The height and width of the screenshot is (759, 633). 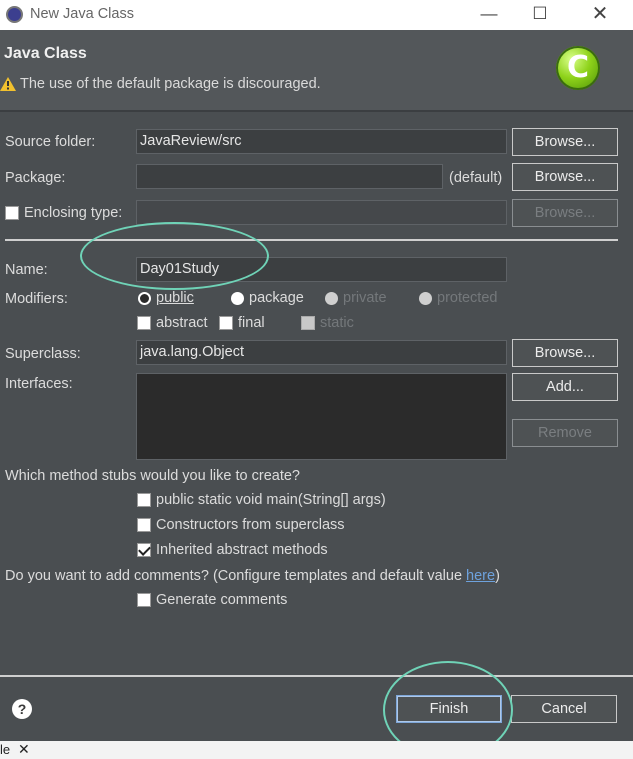 What do you see at coordinates (480, 576) in the screenshot?
I see `configure-templates-link: here` at bounding box center [480, 576].